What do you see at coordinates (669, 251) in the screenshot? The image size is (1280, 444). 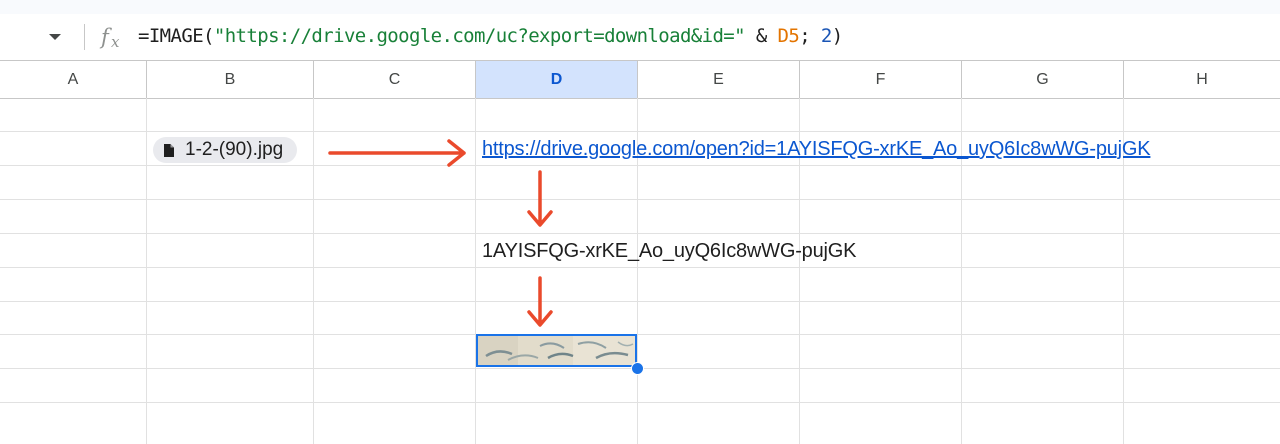 I see `file-id-cell: 1AYISFQG-xrKE_Ao_uyQ6Ic8wWG-pujGK` at bounding box center [669, 251].